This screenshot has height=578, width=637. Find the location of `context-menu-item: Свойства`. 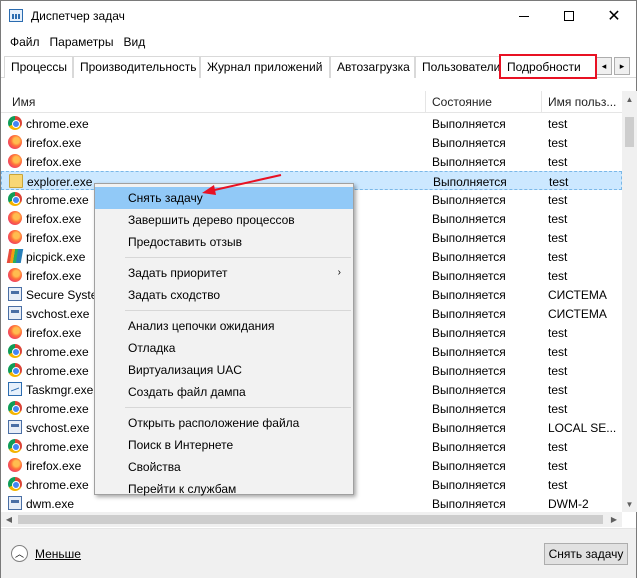

context-menu-item: Свойства is located at coordinates (224, 467).